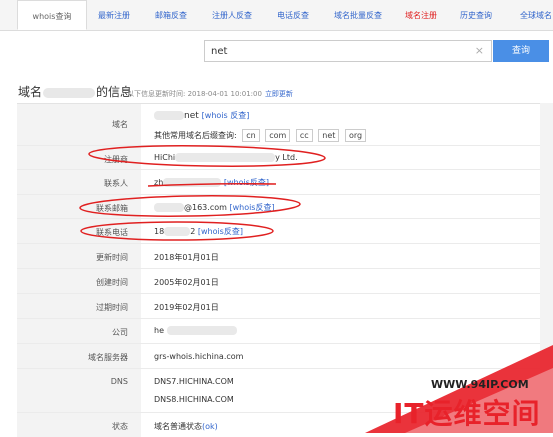 The image size is (553, 437). Describe the element at coordinates (358, 15) in the screenshot. I see `tab-batch-reverse: 域名批量反查` at that location.